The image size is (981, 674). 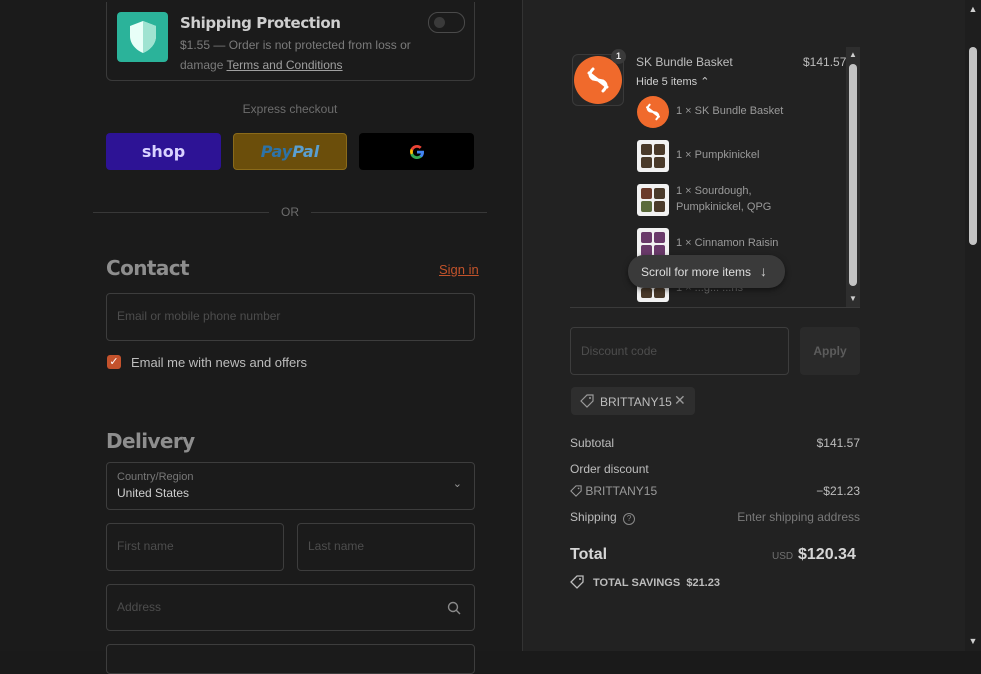 I want to click on cart-scrollbar: ▲ ▼, so click(x=853, y=177).